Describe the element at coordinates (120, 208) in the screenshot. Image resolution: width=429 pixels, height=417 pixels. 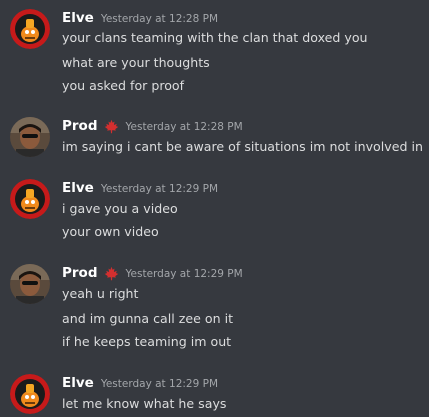
I see `message-text: i gave you a video` at that location.